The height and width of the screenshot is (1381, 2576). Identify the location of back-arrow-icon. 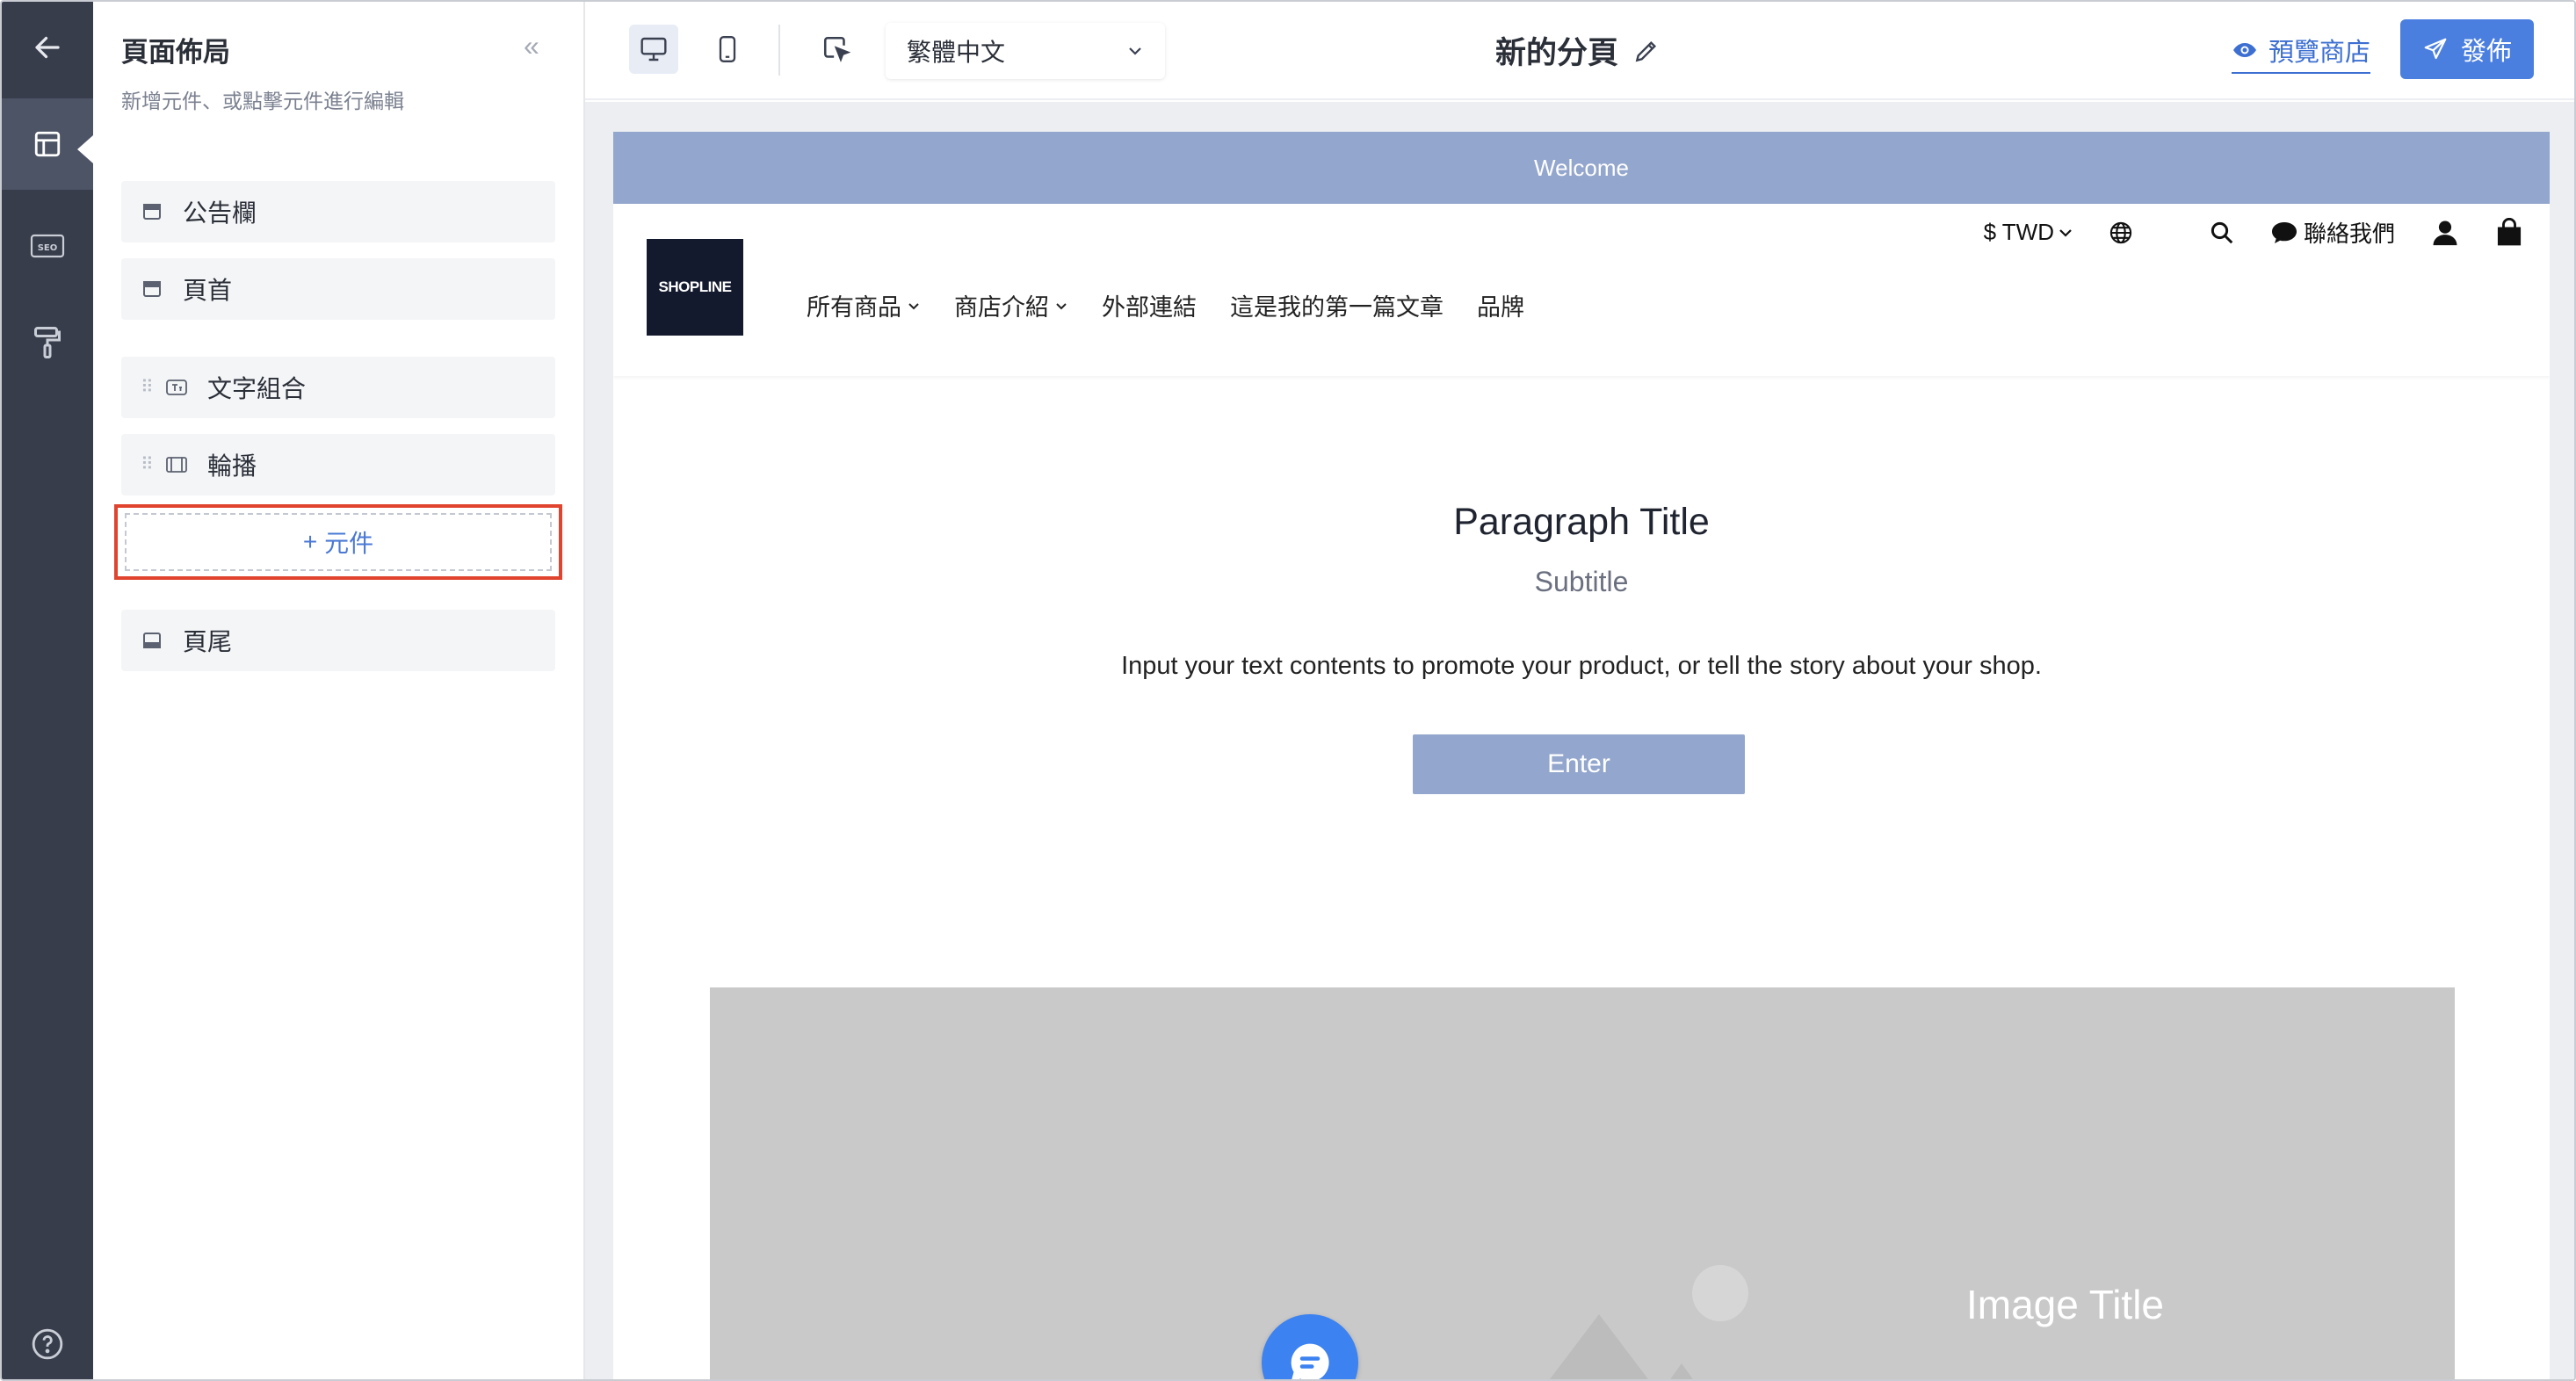
(47, 47).